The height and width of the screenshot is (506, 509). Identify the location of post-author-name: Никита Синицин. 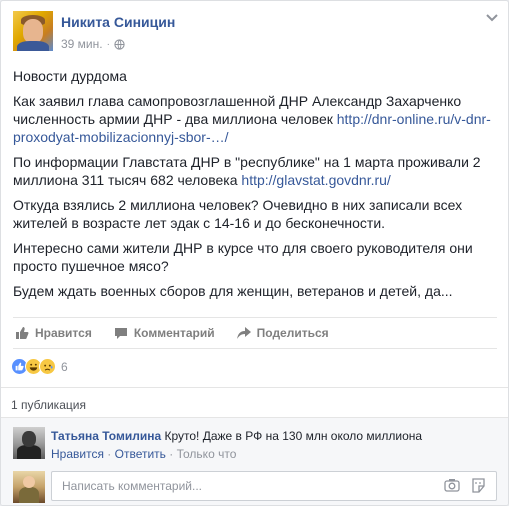
(118, 22).